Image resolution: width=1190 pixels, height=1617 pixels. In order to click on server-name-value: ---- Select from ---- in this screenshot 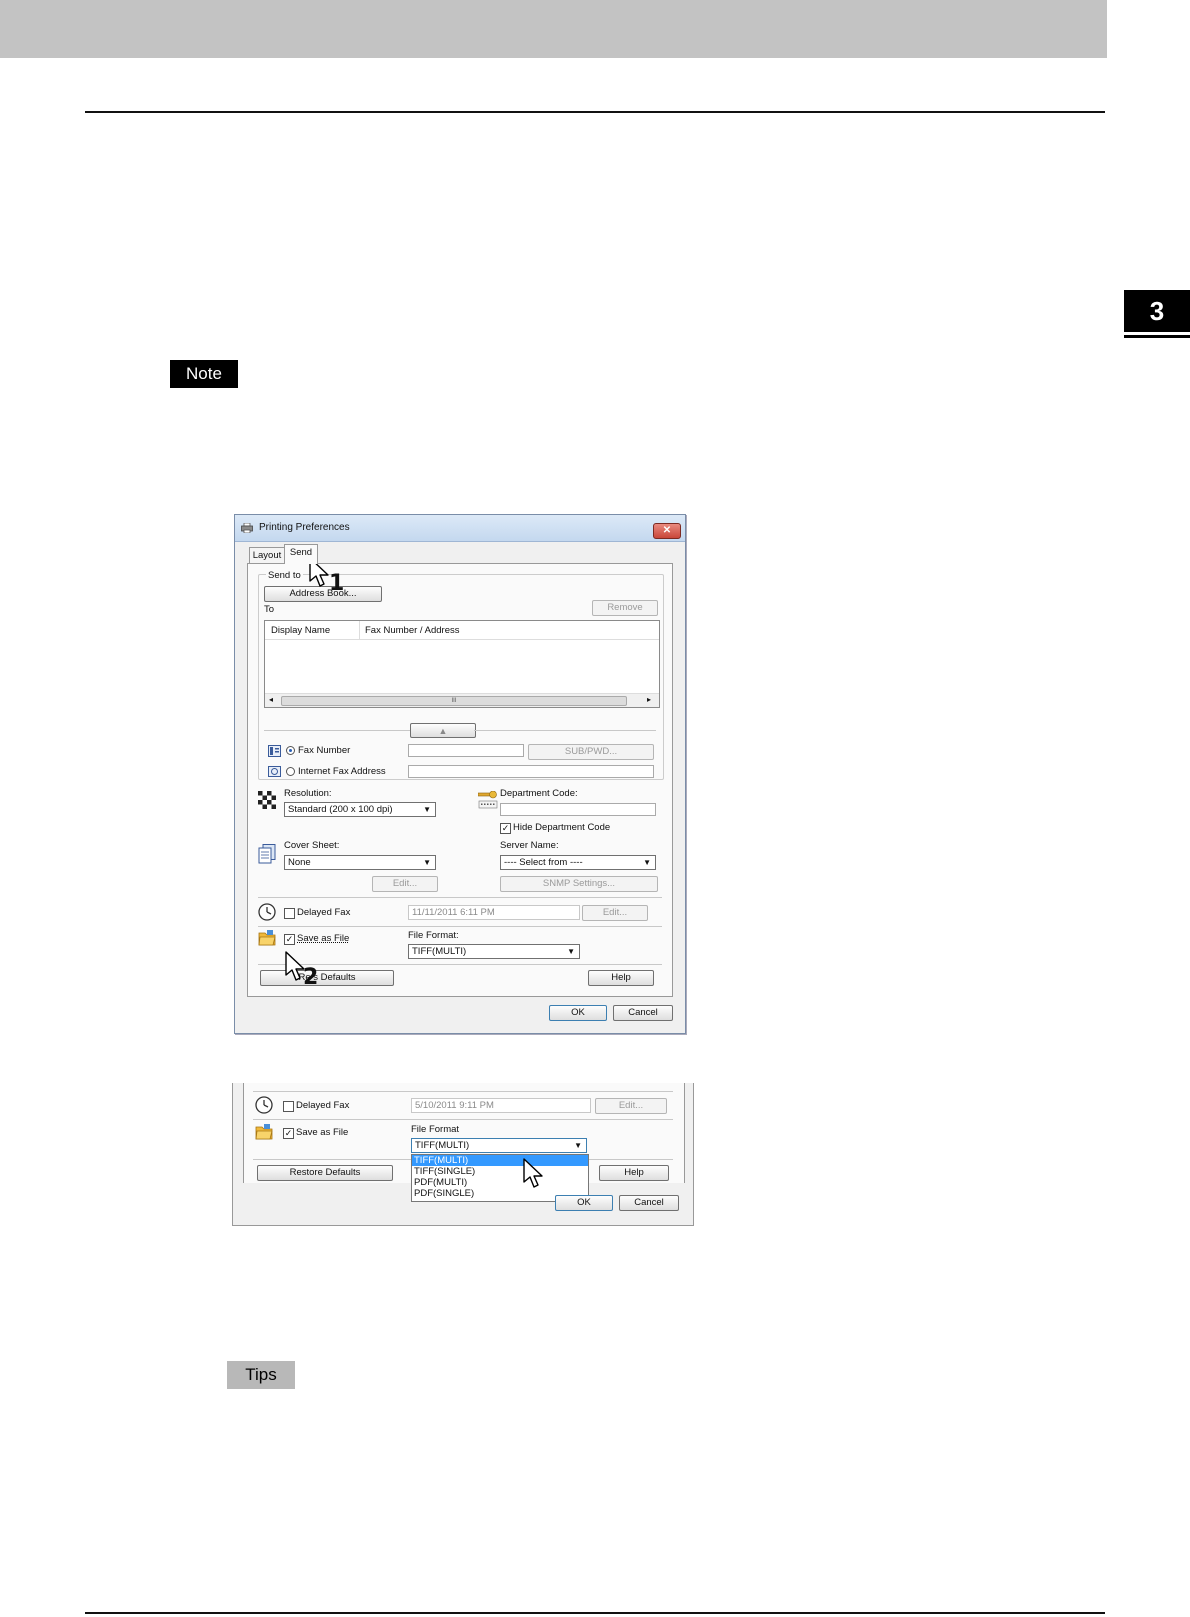, I will do `click(543, 862)`.